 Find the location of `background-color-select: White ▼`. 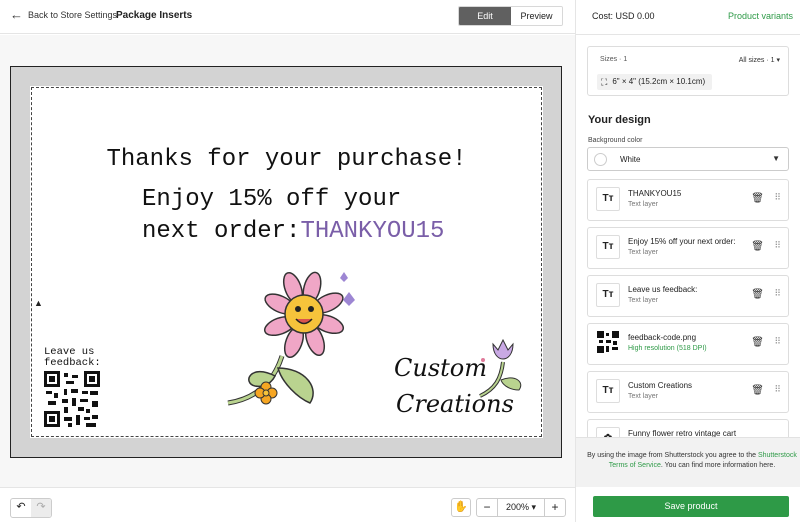

background-color-select: White ▼ is located at coordinates (688, 159).